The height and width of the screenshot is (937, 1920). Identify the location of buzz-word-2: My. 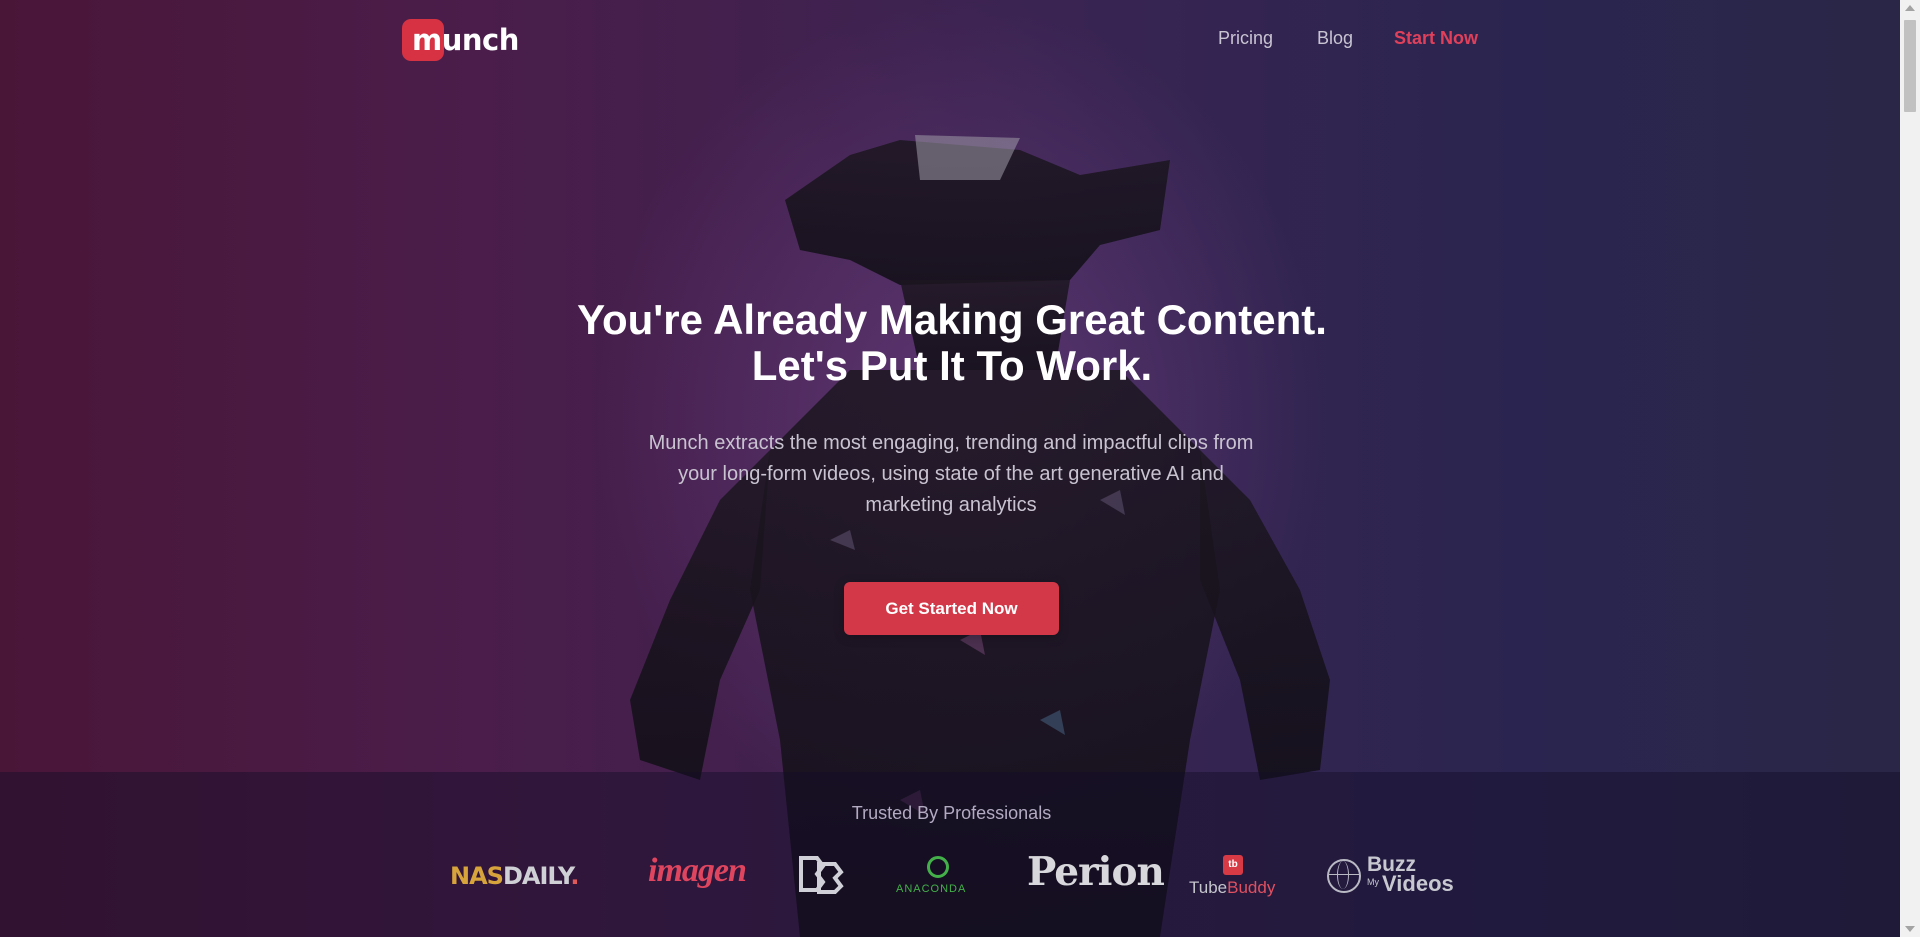
(1373, 882).